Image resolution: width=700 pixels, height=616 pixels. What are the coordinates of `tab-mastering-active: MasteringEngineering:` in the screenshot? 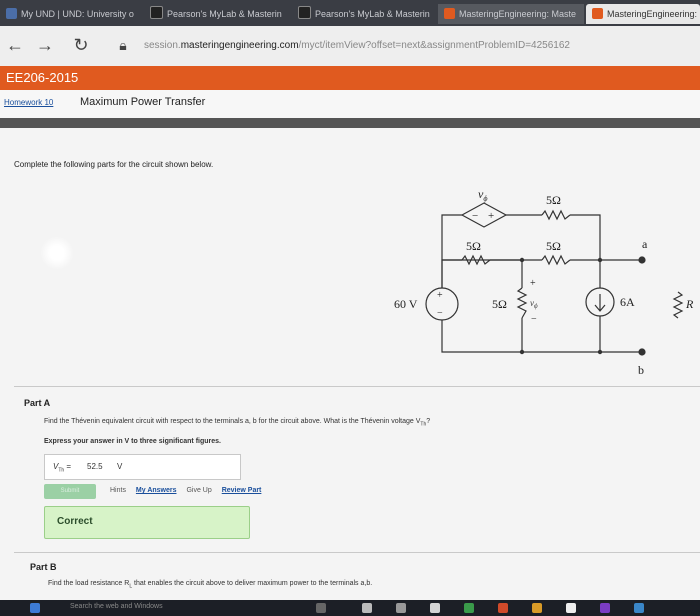 It's located at (643, 14).